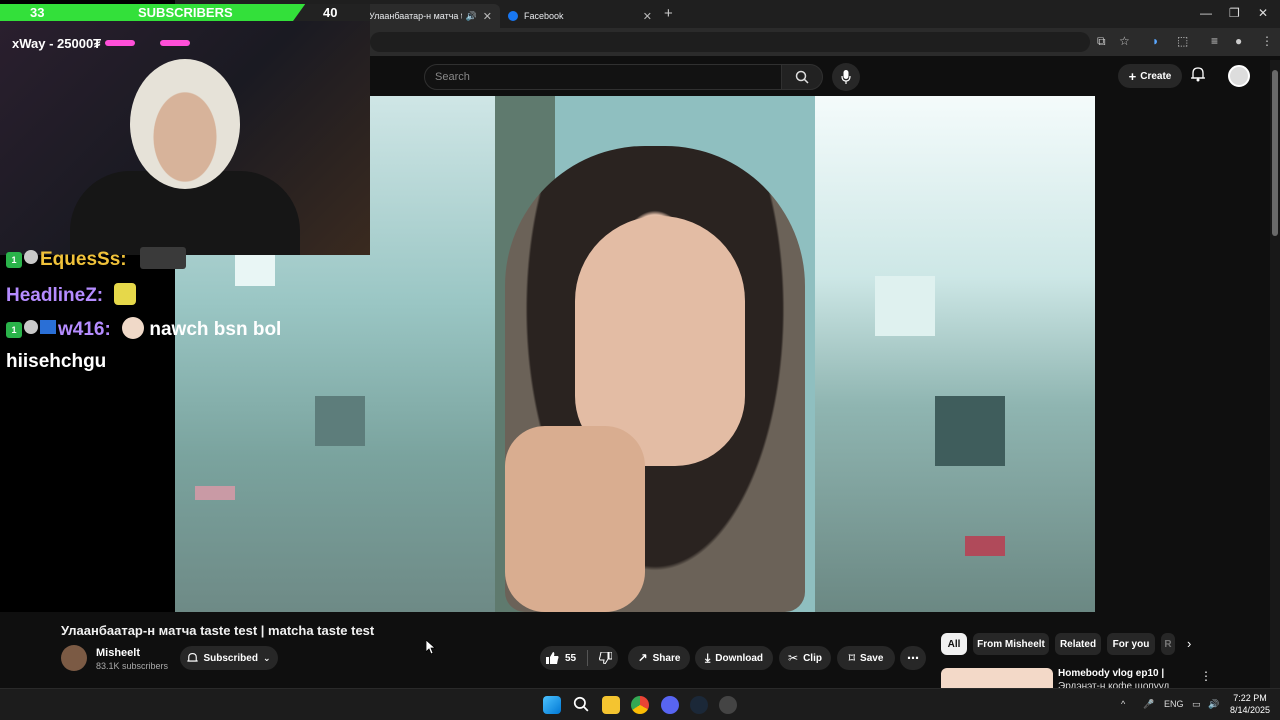 The width and height of the screenshot is (1280, 720). I want to click on steam-icon, so click(699, 705).